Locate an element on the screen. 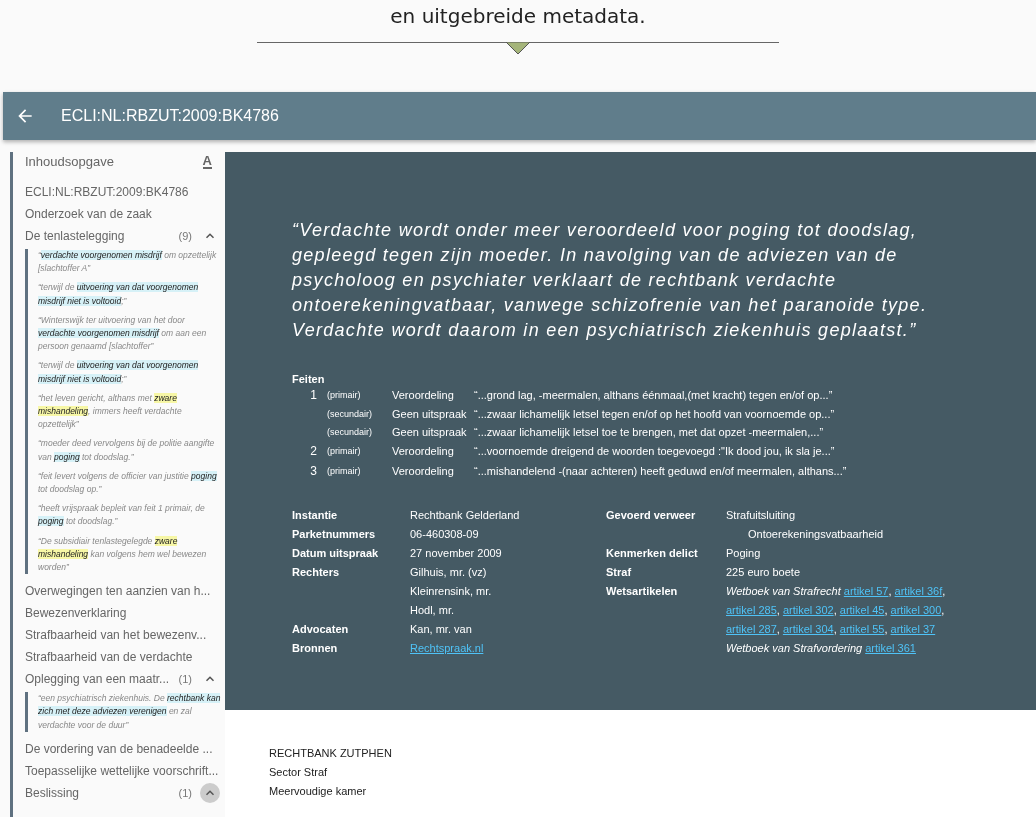 This screenshot has width=1036, height=817. fact-excerpt: “...grond lag, -meermalen, althans éénmaal,(met kracht) tegen en/of op...” is located at coordinates (654, 395).